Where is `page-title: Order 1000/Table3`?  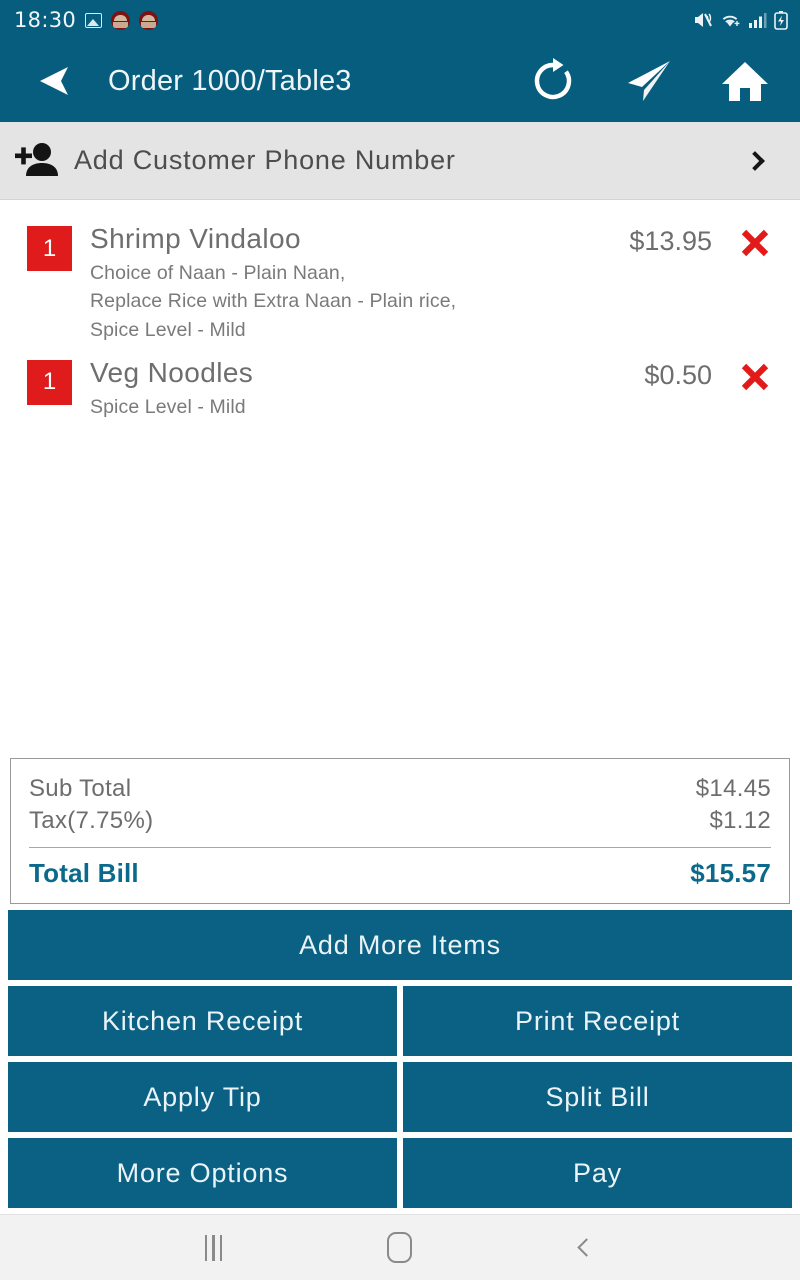 page-title: Order 1000/Table3 is located at coordinates (230, 80).